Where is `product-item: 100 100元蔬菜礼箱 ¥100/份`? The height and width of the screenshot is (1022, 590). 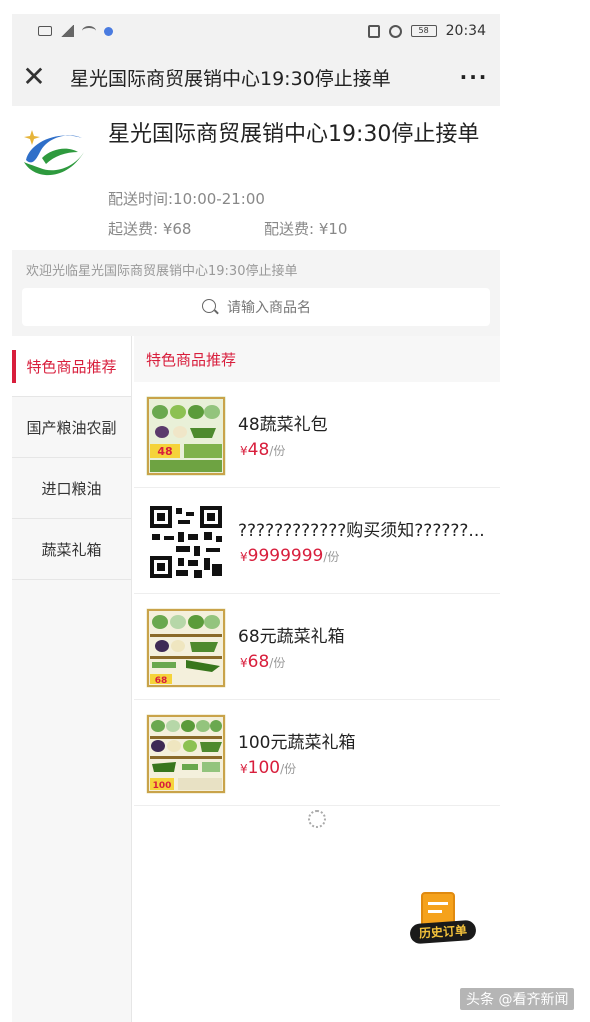 product-item: 100 100元蔬菜礼箱 ¥100/份 is located at coordinates (317, 753).